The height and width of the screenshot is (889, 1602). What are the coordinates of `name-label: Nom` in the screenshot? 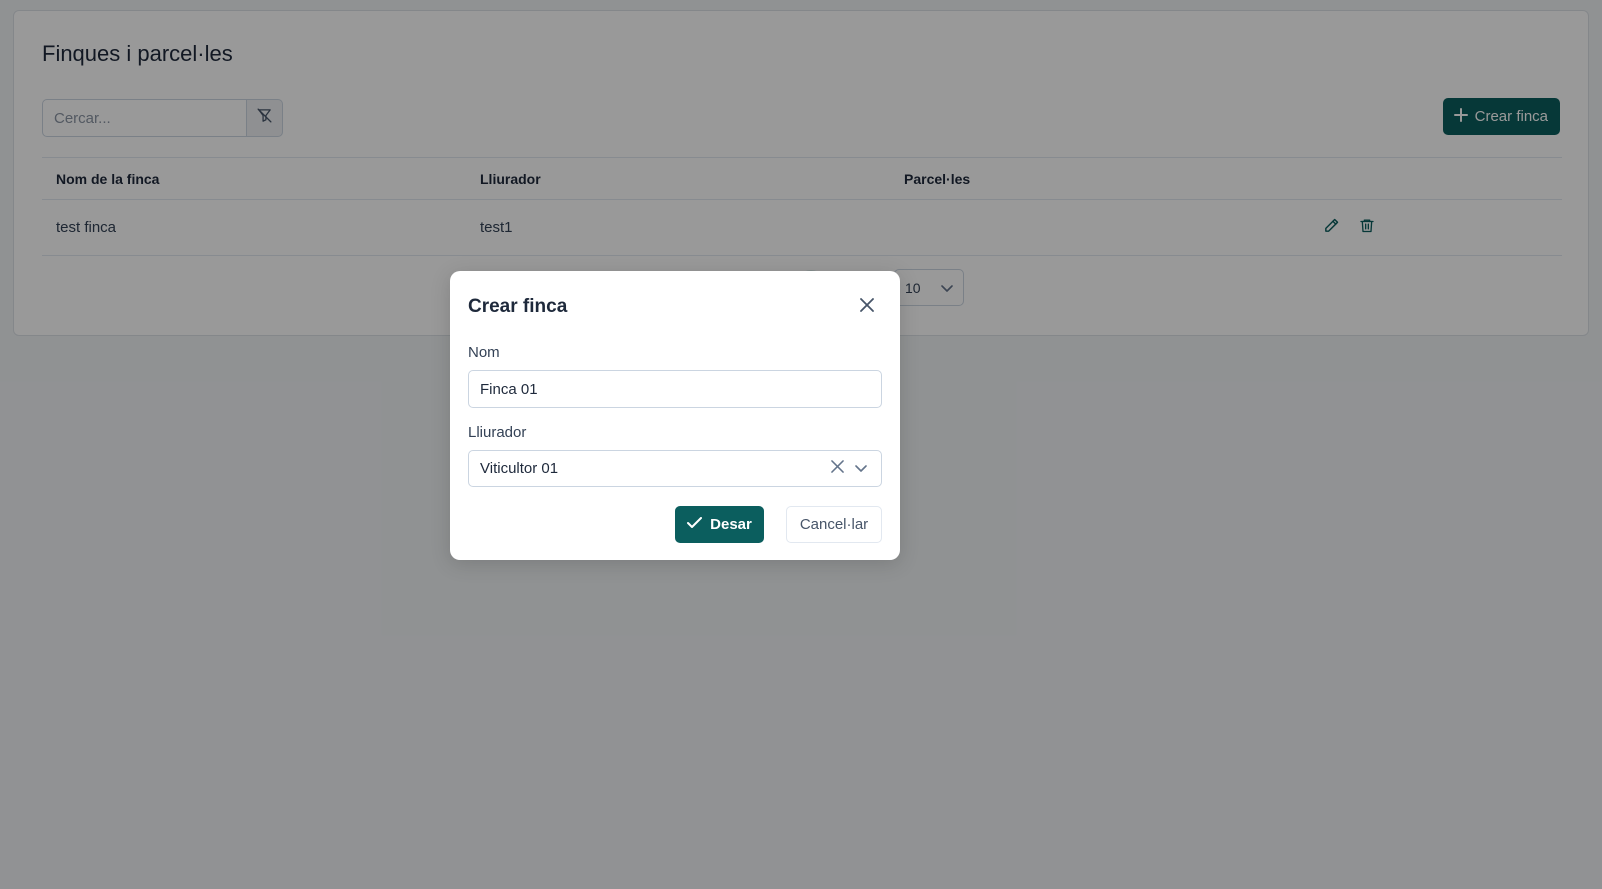 It's located at (484, 352).